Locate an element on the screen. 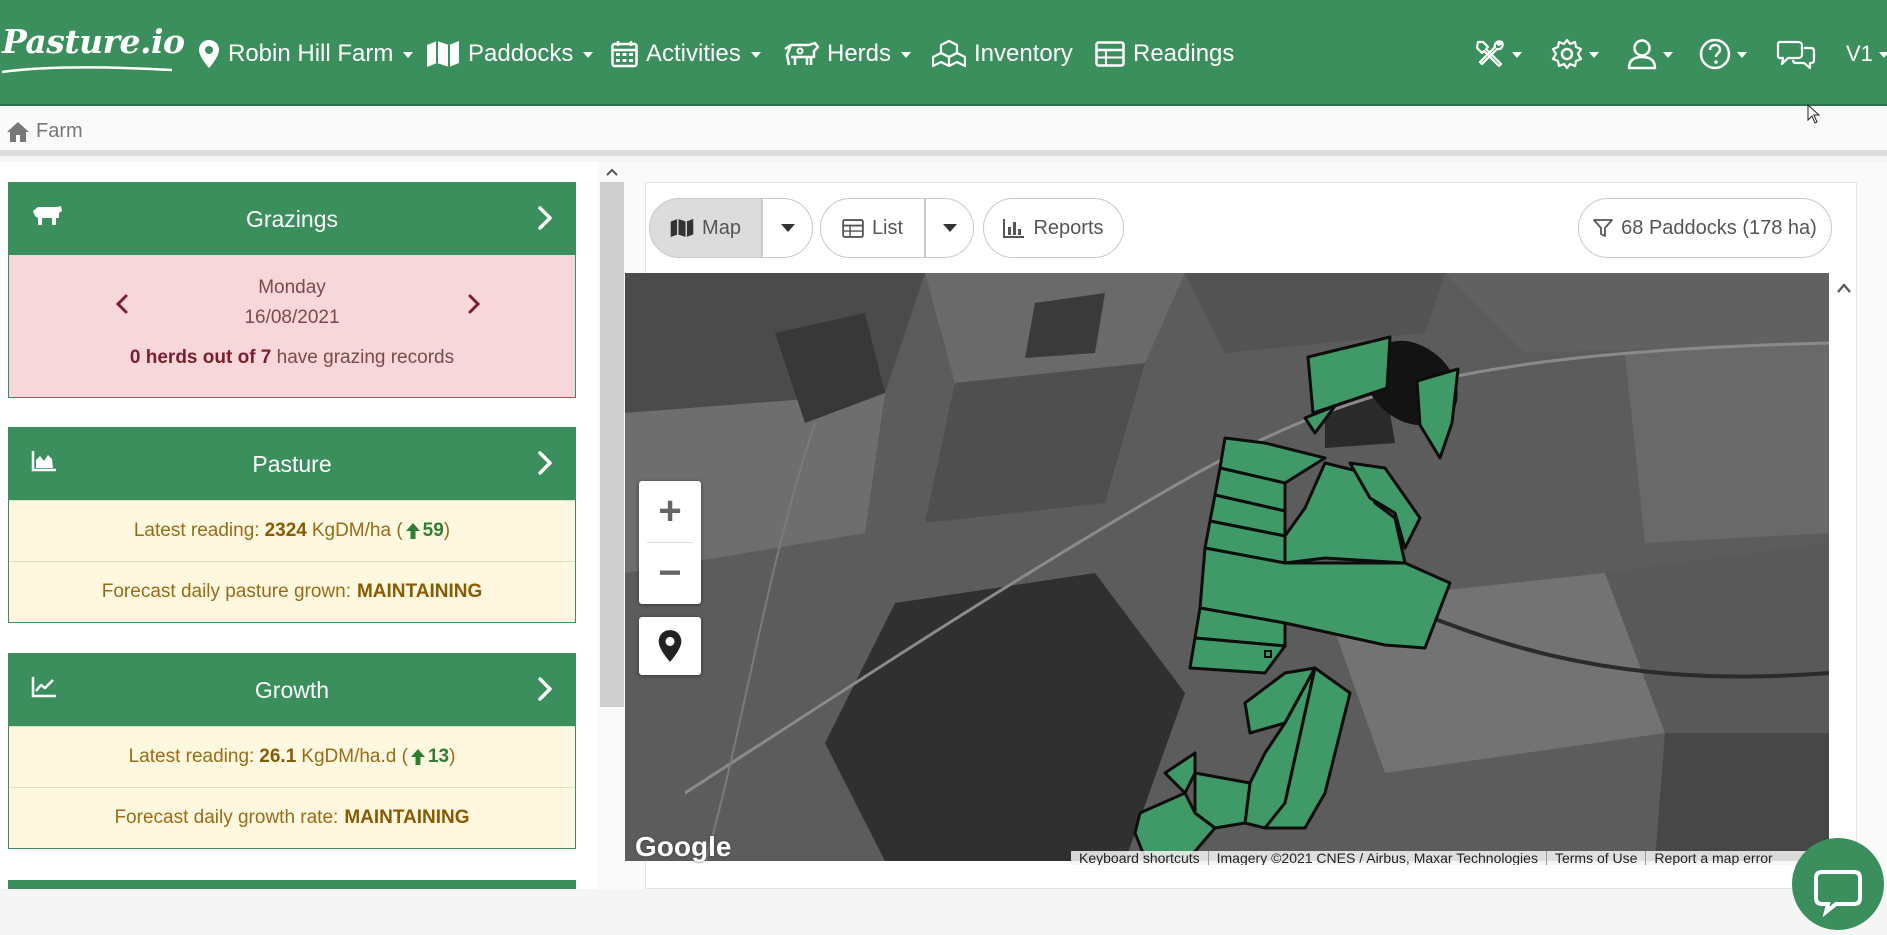  gear-icon is located at coordinates (1567, 54).